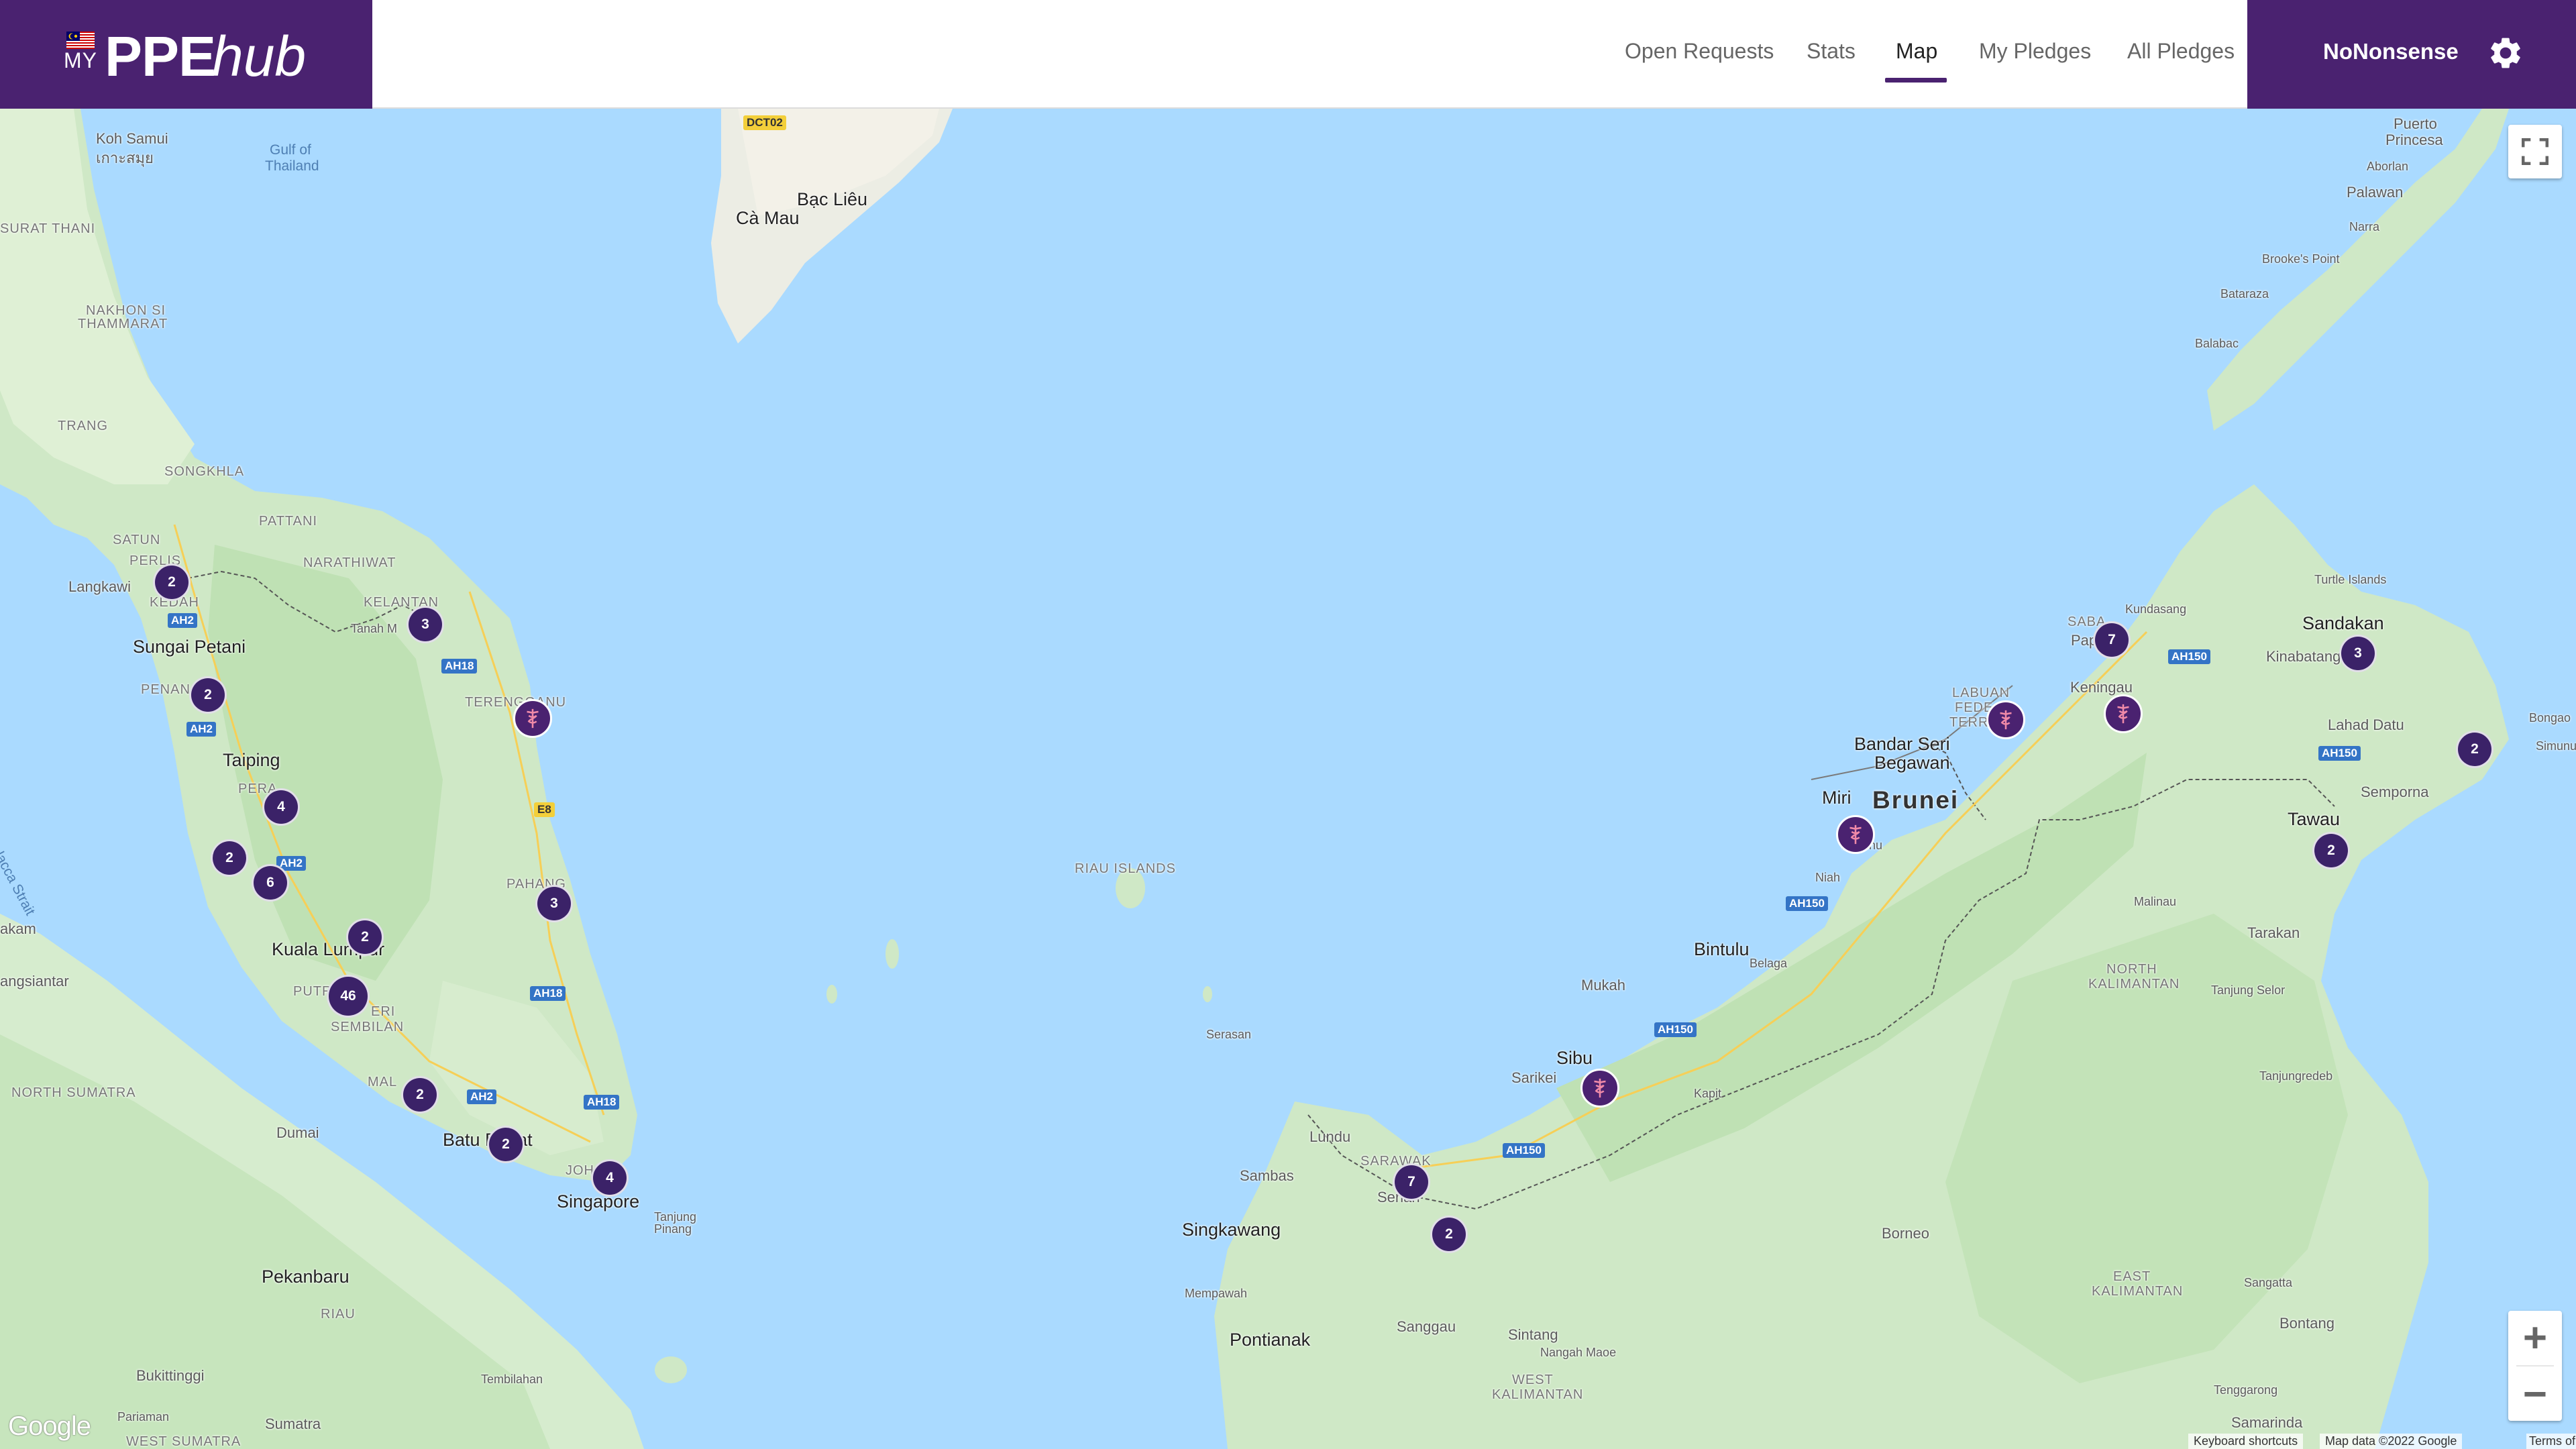 The height and width of the screenshot is (1449, 2576). I want to click on region-label: MAL, so click(383, 1082).